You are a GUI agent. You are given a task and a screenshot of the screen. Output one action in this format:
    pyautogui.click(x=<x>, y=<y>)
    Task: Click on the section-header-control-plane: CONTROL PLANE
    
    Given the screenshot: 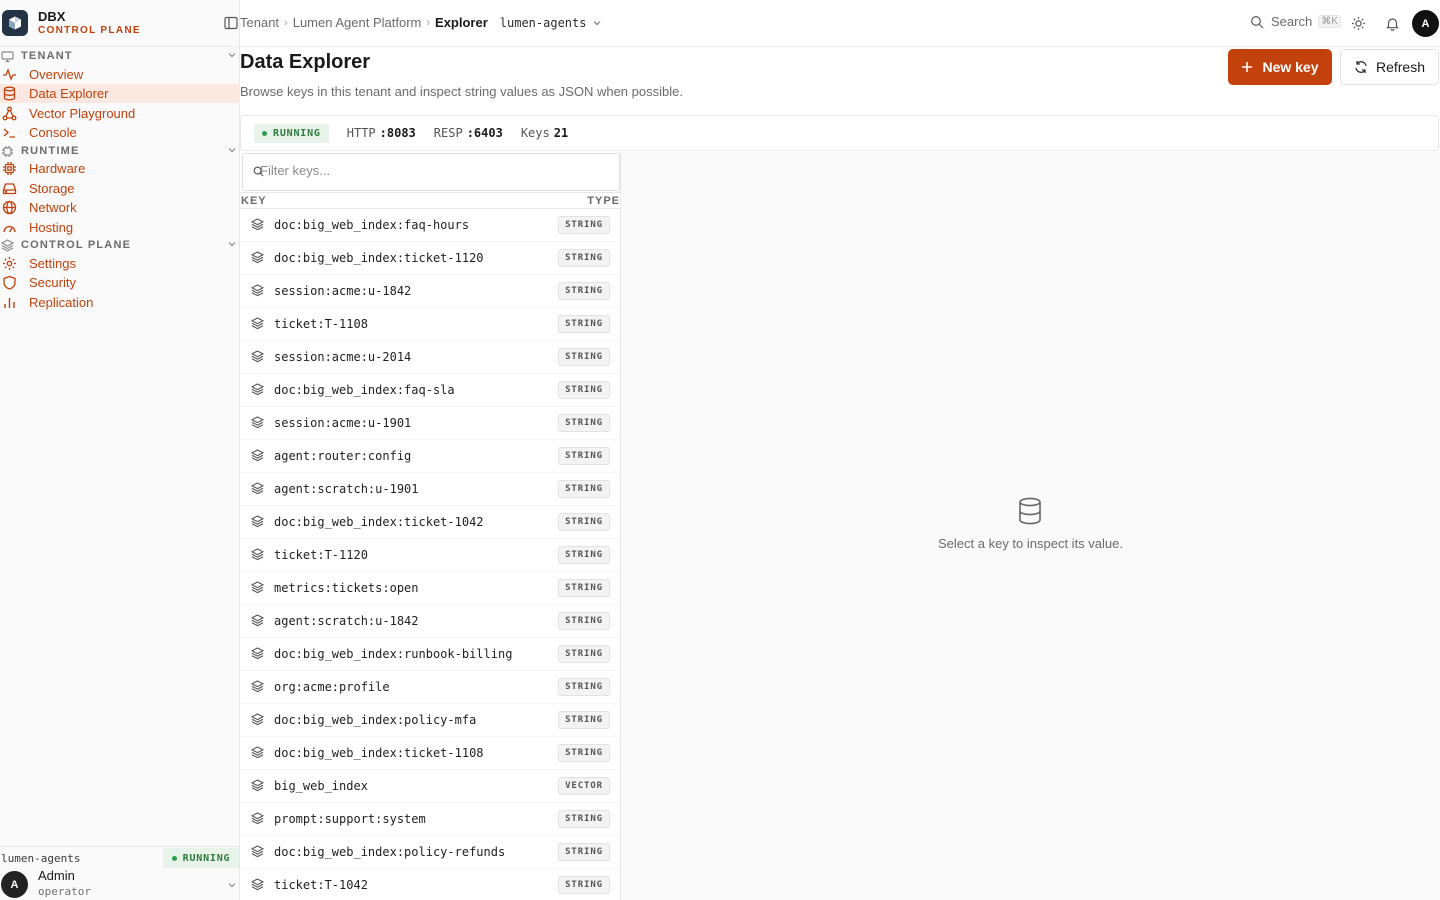 What is the action you would take?
    pyautogui.click(x=120, y=245)
    